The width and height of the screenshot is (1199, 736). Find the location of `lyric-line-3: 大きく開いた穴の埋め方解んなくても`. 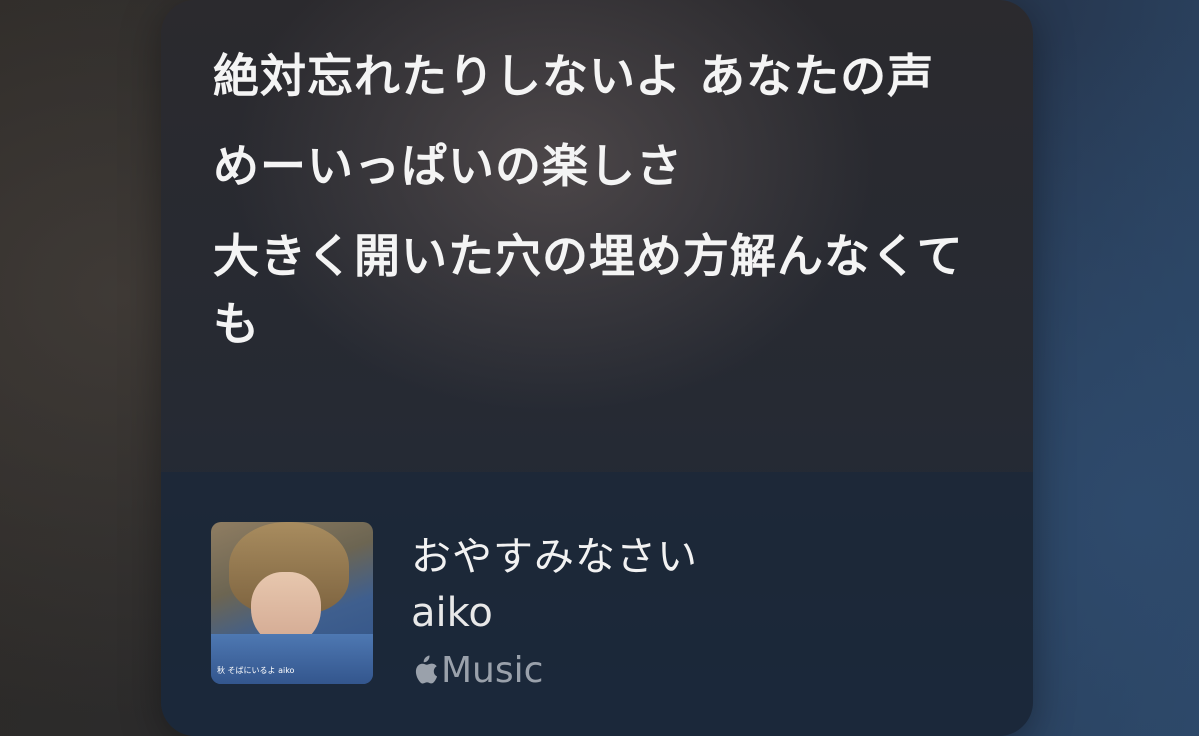

lyric-line-3: 大きく開いた穴の埋め方解んなくても is located at coordinates (588, 290).